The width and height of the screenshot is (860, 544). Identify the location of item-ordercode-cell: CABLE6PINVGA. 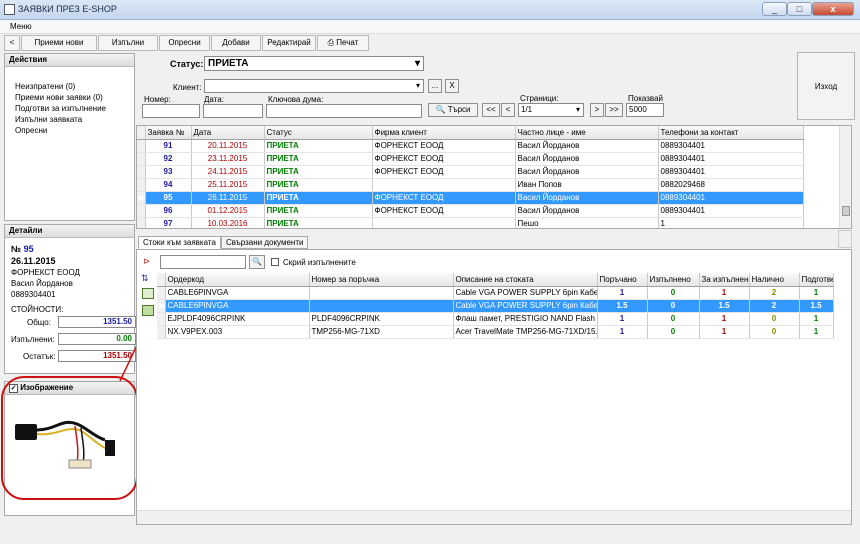
(237, 306).